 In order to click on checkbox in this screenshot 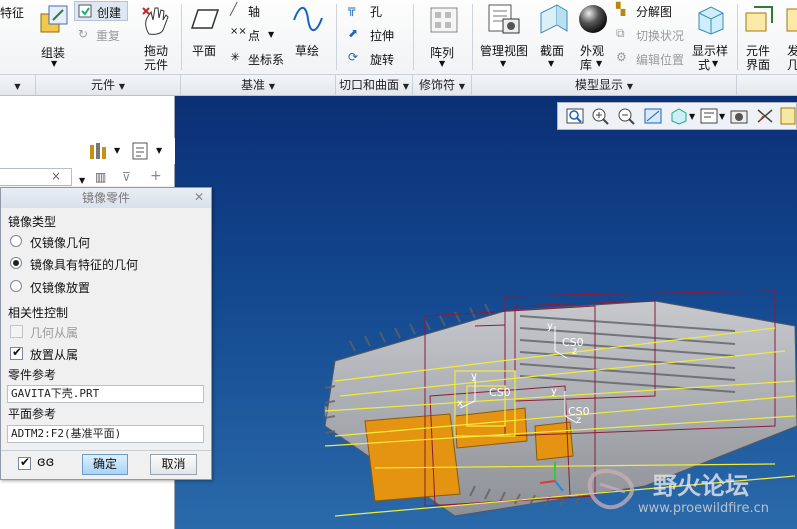, I will do `click(16, 331)`.